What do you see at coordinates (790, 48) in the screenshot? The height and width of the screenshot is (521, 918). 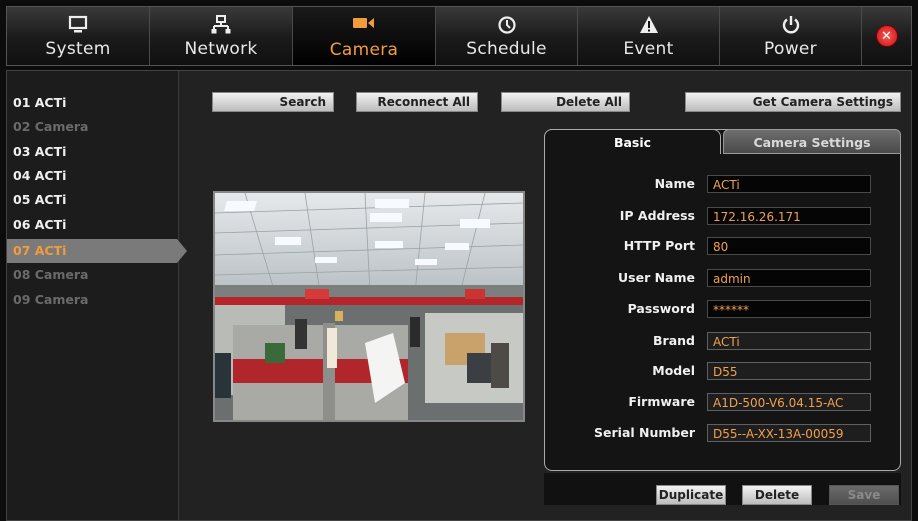 I see `tab-label: Power` at bounding box center [790, 48].